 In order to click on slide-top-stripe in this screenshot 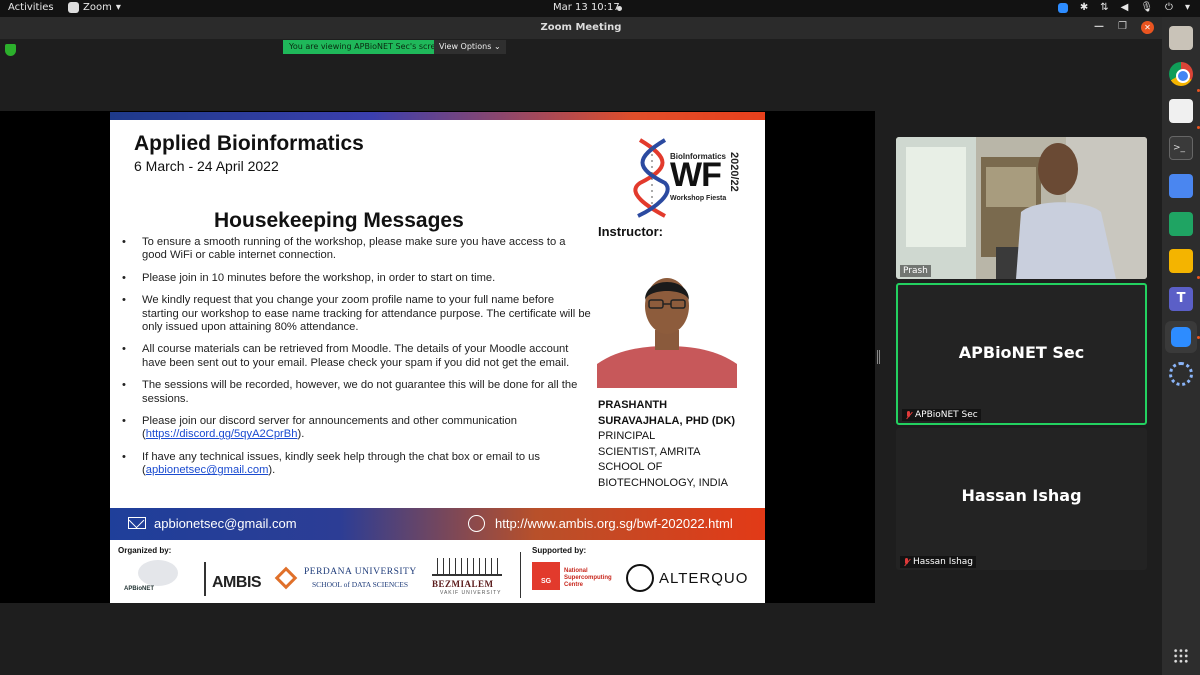, I will do `click(437, 116)`.